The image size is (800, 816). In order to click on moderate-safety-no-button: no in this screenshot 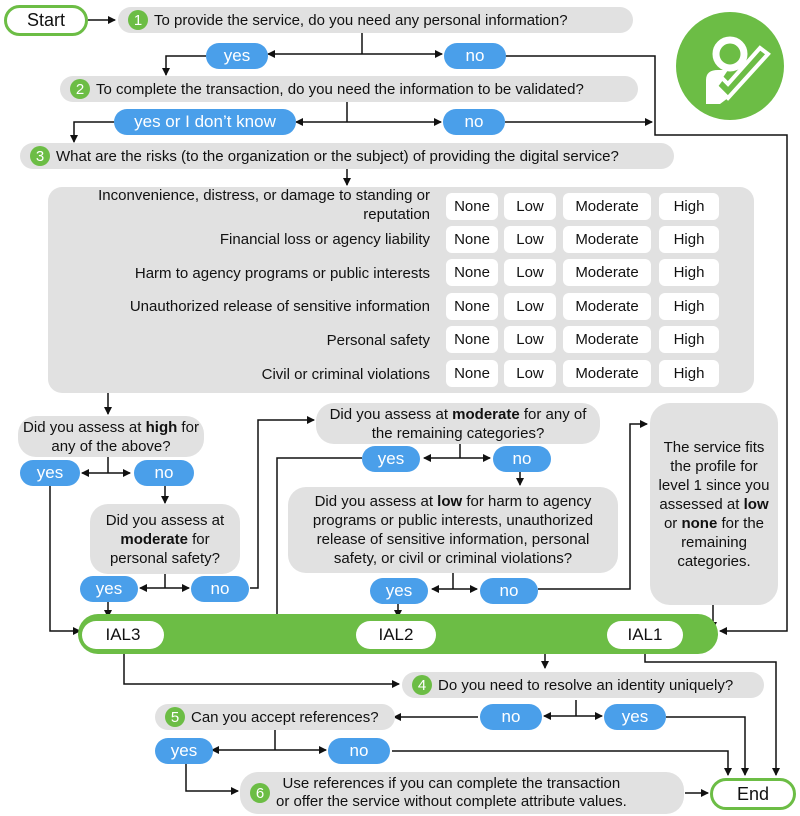, I will do `click(220, 589)`.